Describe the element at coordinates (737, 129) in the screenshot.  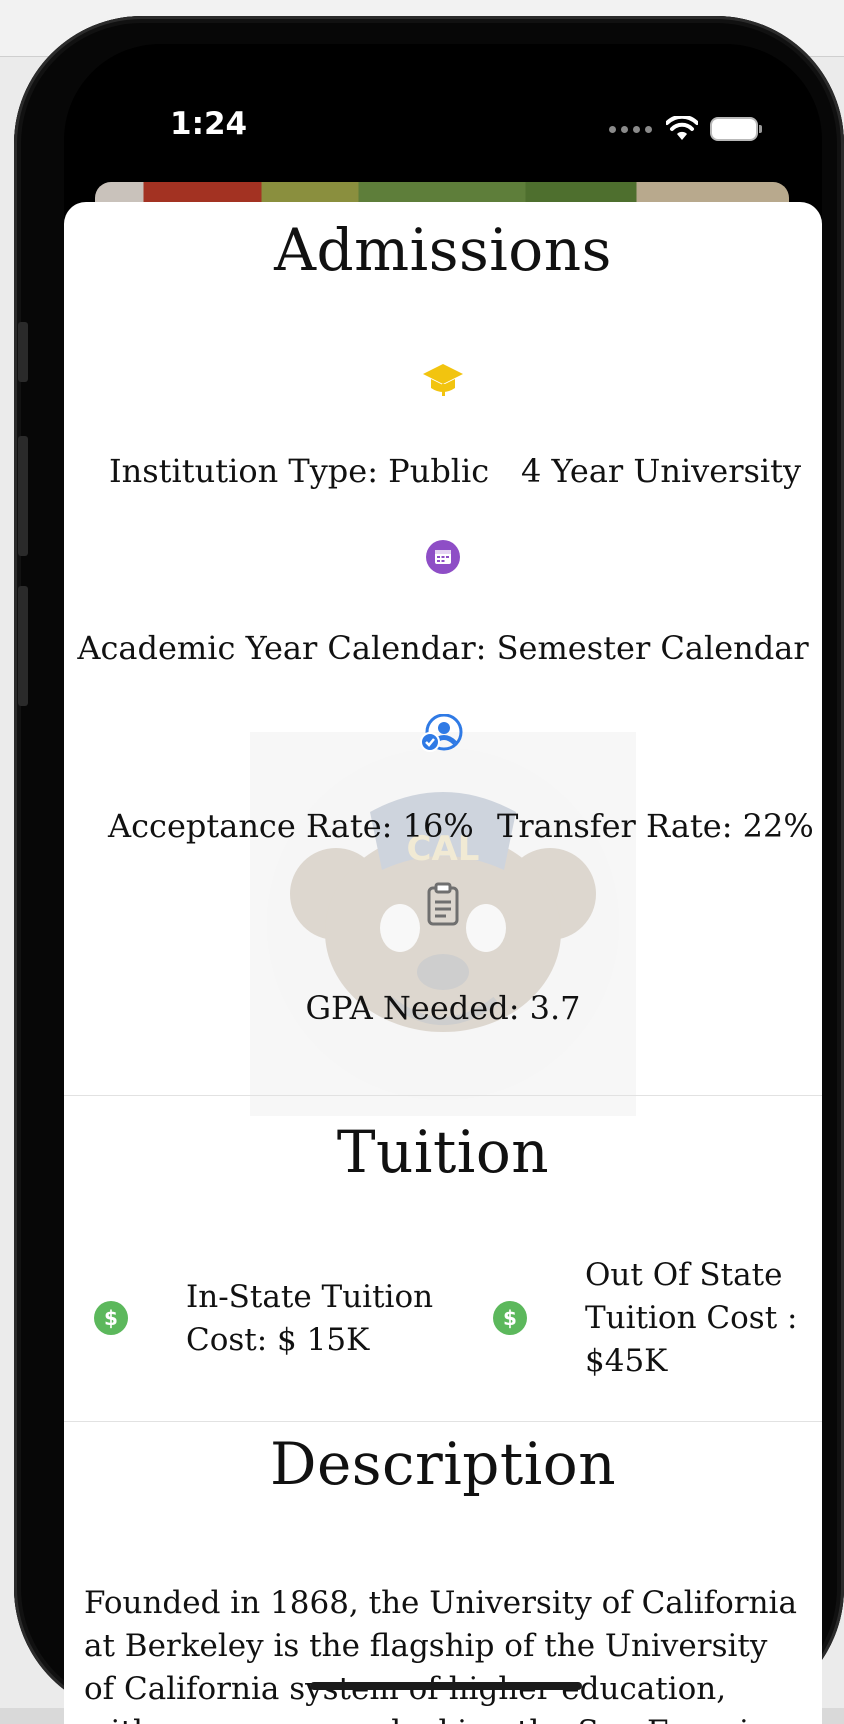
I see `battery-icon` at that location.